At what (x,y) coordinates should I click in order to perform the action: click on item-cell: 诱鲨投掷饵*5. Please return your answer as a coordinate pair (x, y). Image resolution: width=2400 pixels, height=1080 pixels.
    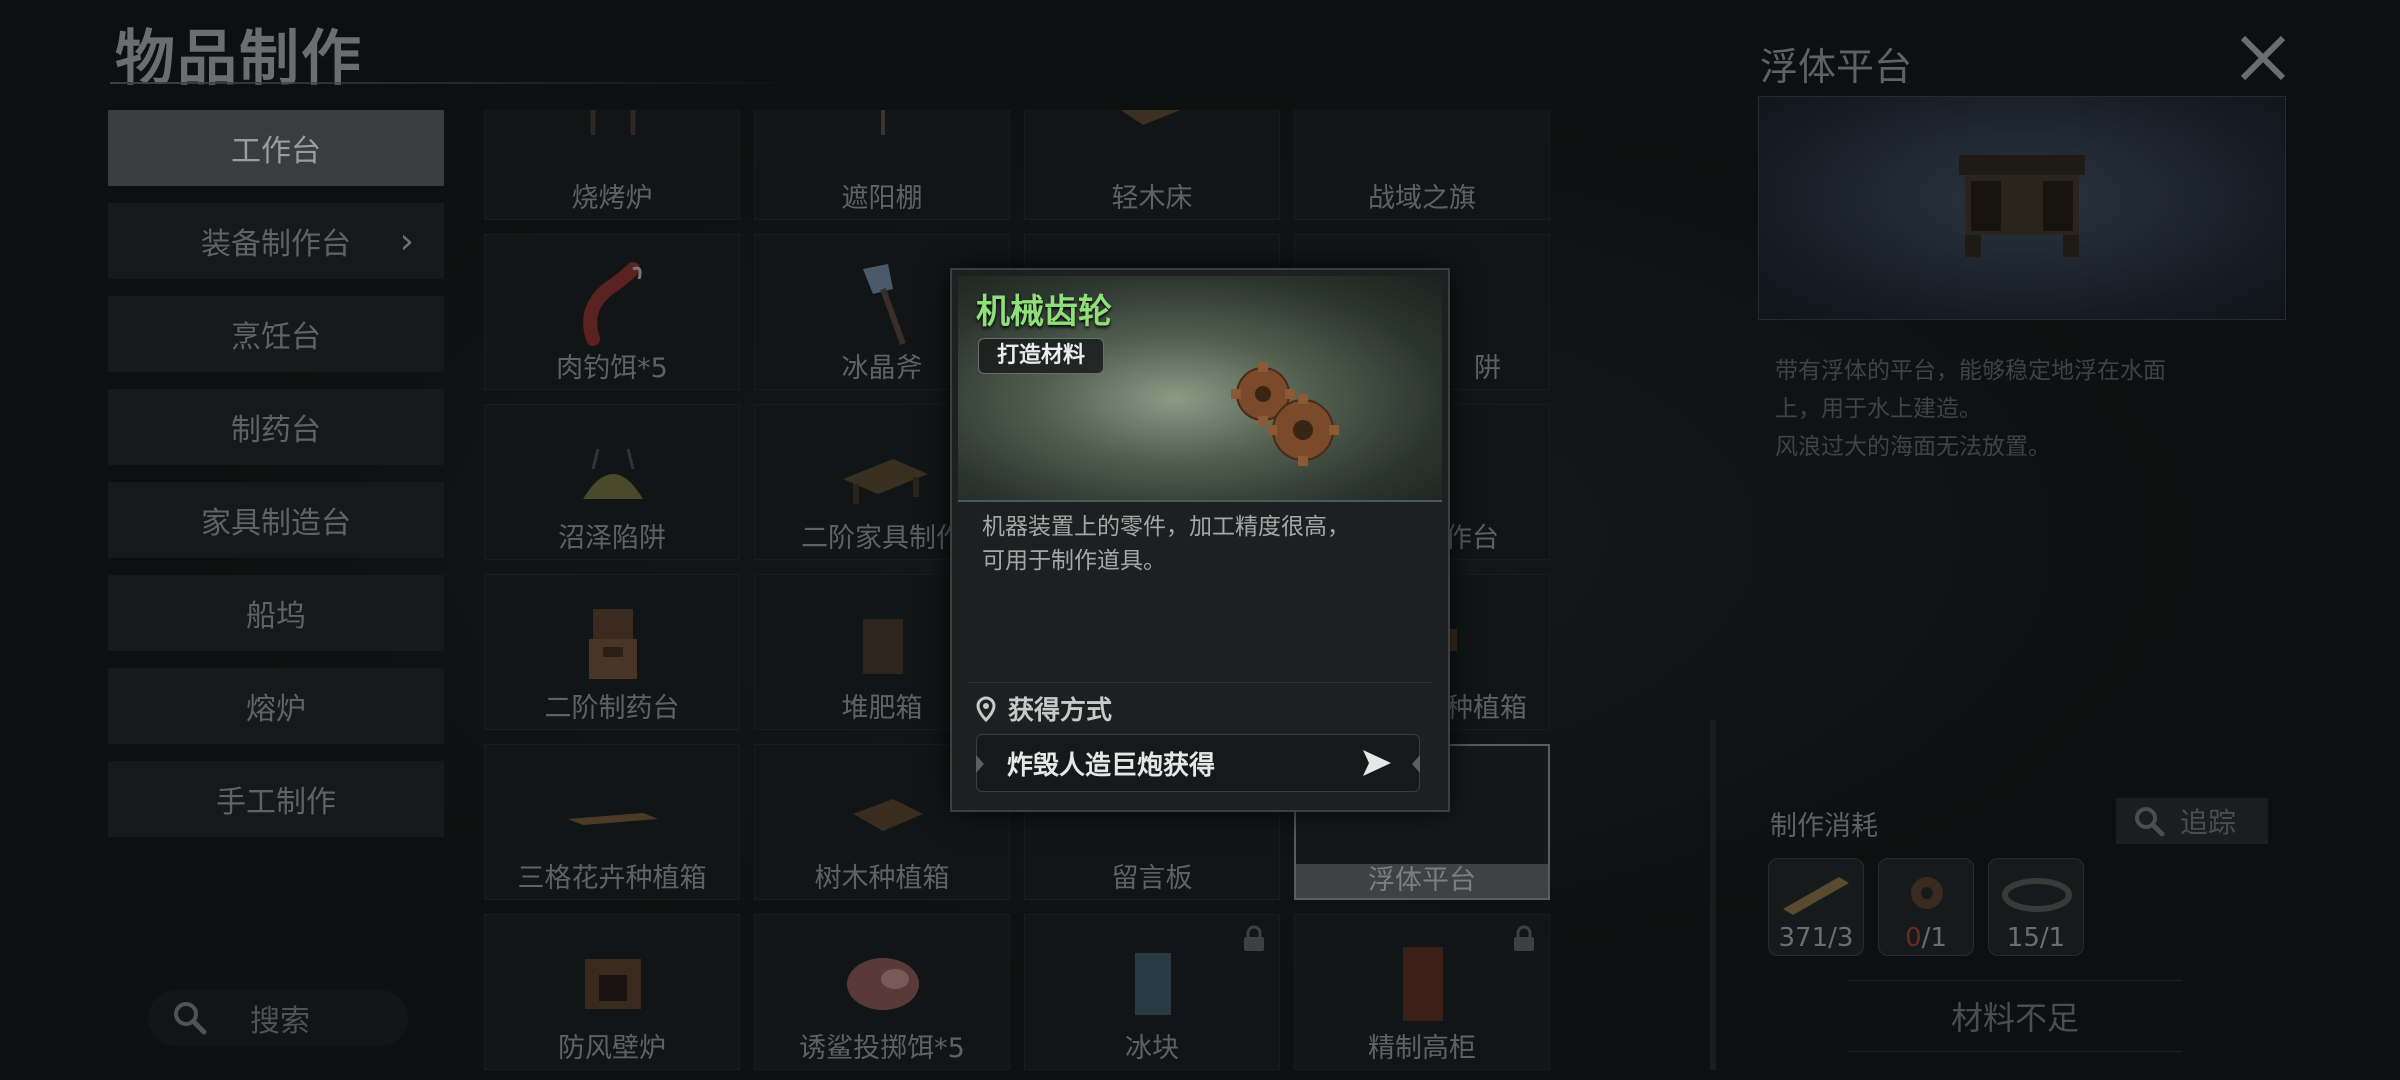
    Looking at the image, I should click on (882, 992).